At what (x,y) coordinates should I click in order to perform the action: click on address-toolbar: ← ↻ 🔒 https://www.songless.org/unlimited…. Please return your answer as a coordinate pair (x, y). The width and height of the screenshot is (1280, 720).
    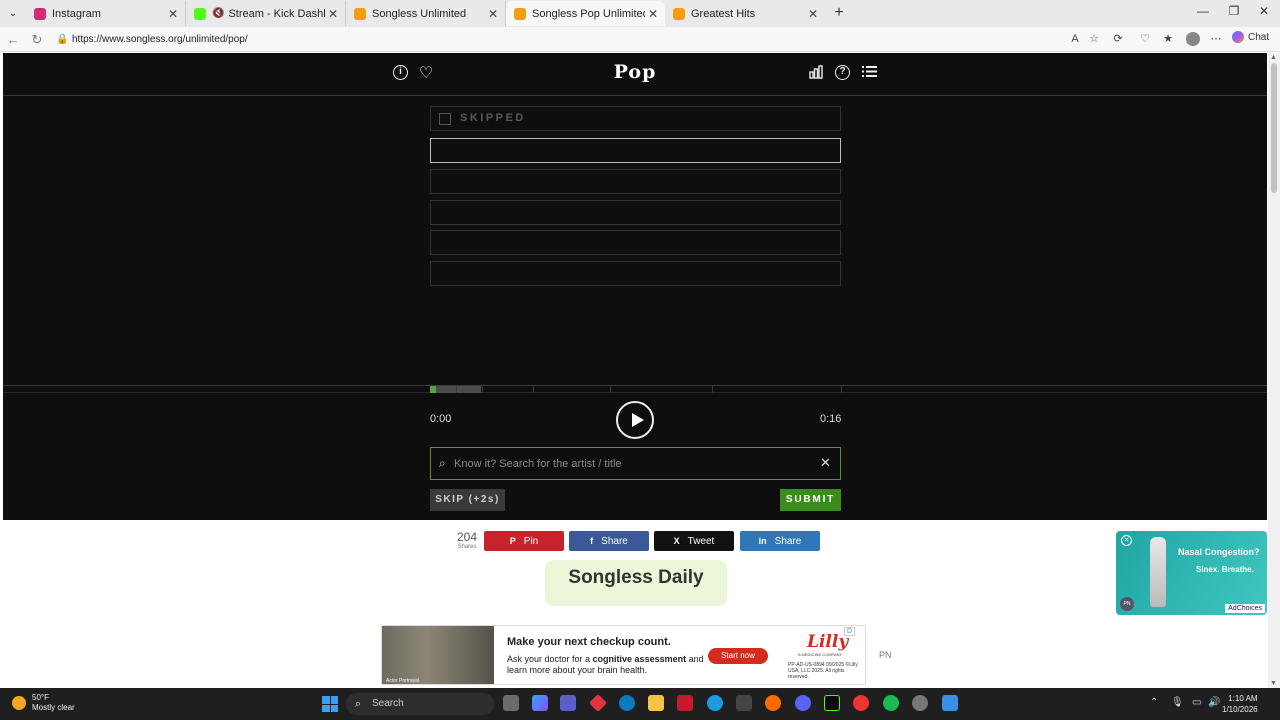
    Looking at the image, I should click on (640, 39).